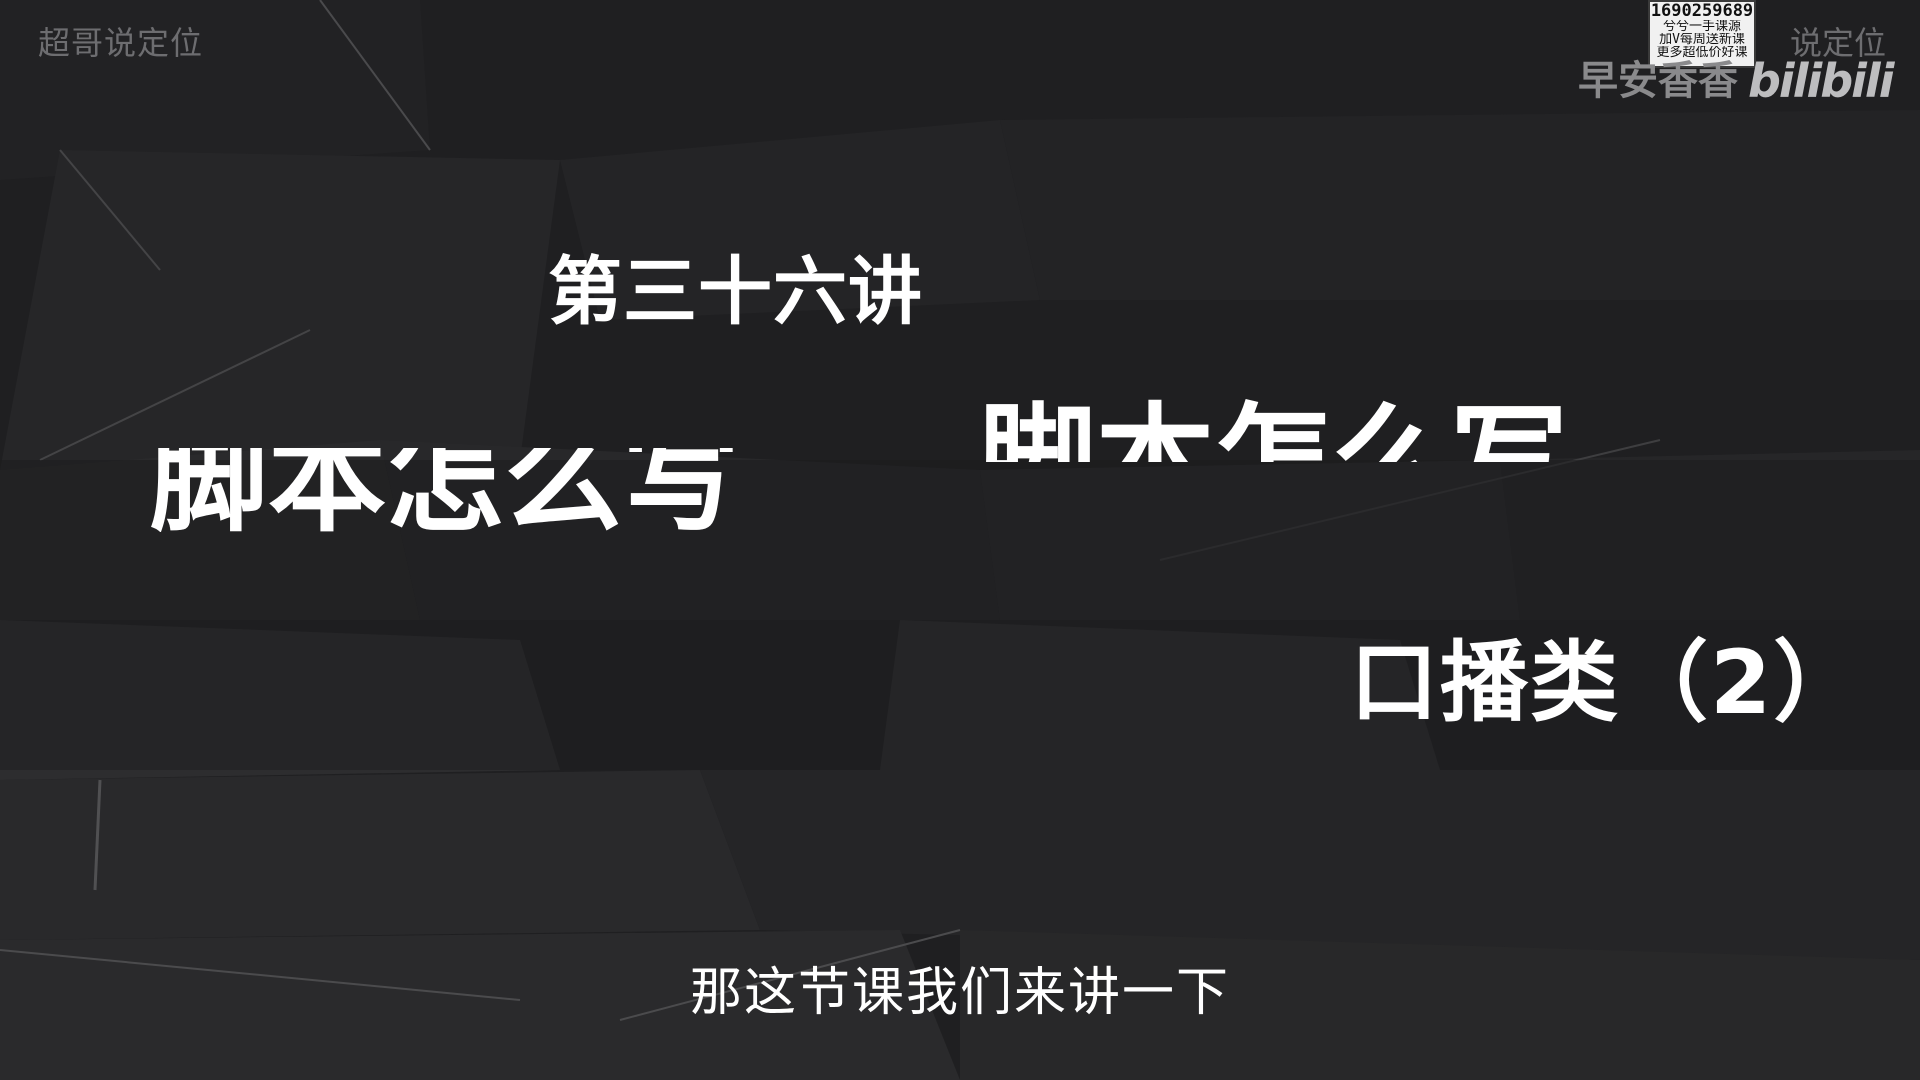  What do you see at coordinates (1821, 81) in the screenshot?
I see `bilibili-logo-icon: bilibili` at bounding box center [1821, 81].